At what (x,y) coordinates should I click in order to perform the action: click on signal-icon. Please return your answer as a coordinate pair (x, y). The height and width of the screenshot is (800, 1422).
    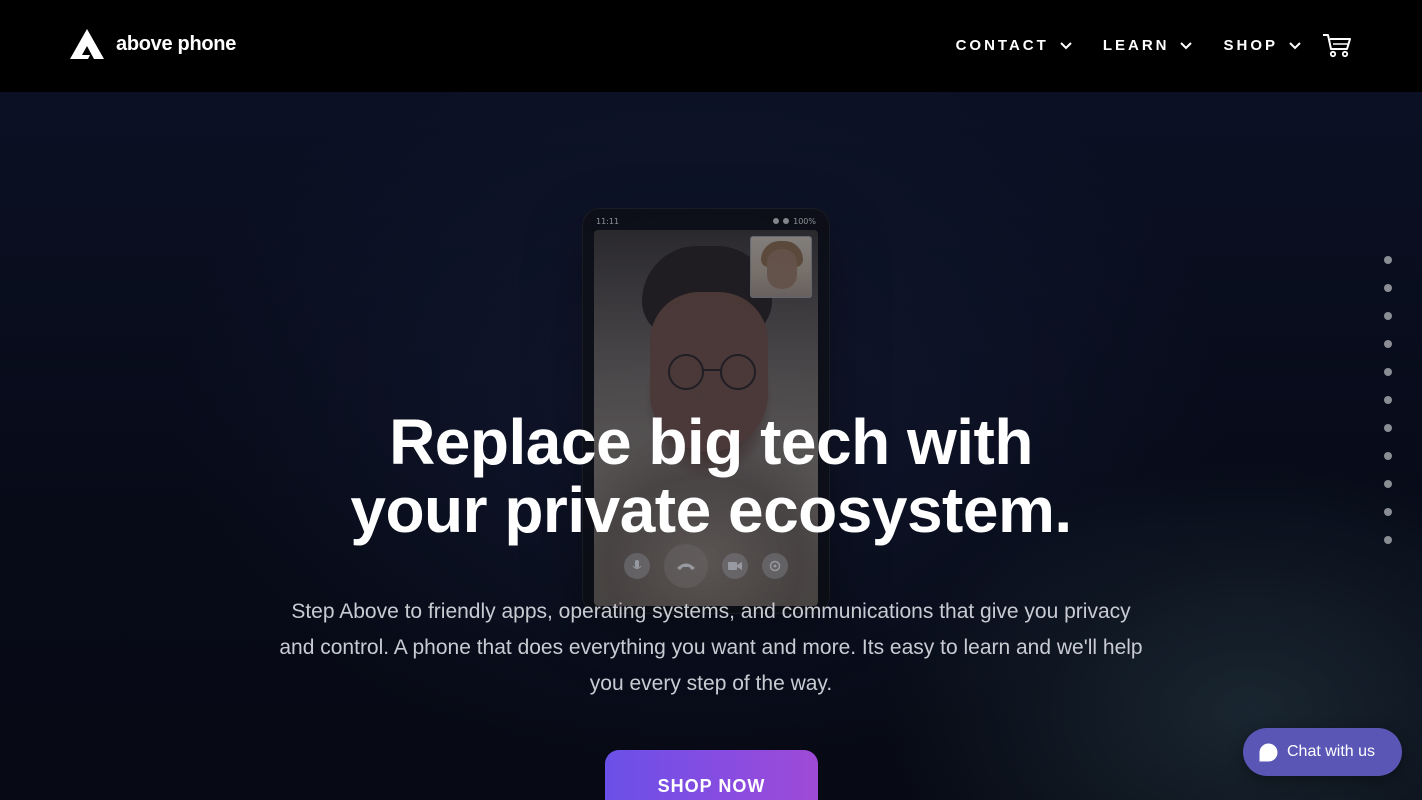
    Looking at the image, I should click on (786, 221).